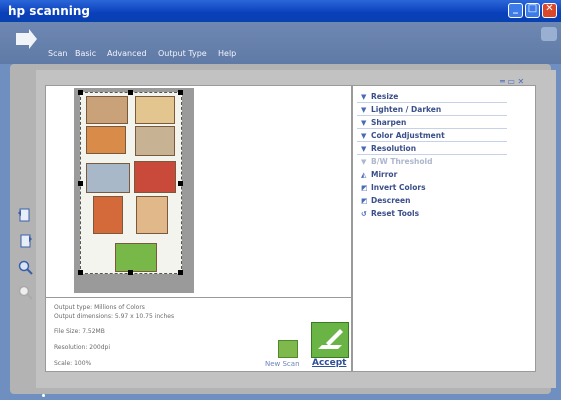 The width and height of the screenshot is (561, 400). What do you see at coordinates (26, 39) in the screenshot?
I see `back-arrow-icon` at bounding box center [26, 39].